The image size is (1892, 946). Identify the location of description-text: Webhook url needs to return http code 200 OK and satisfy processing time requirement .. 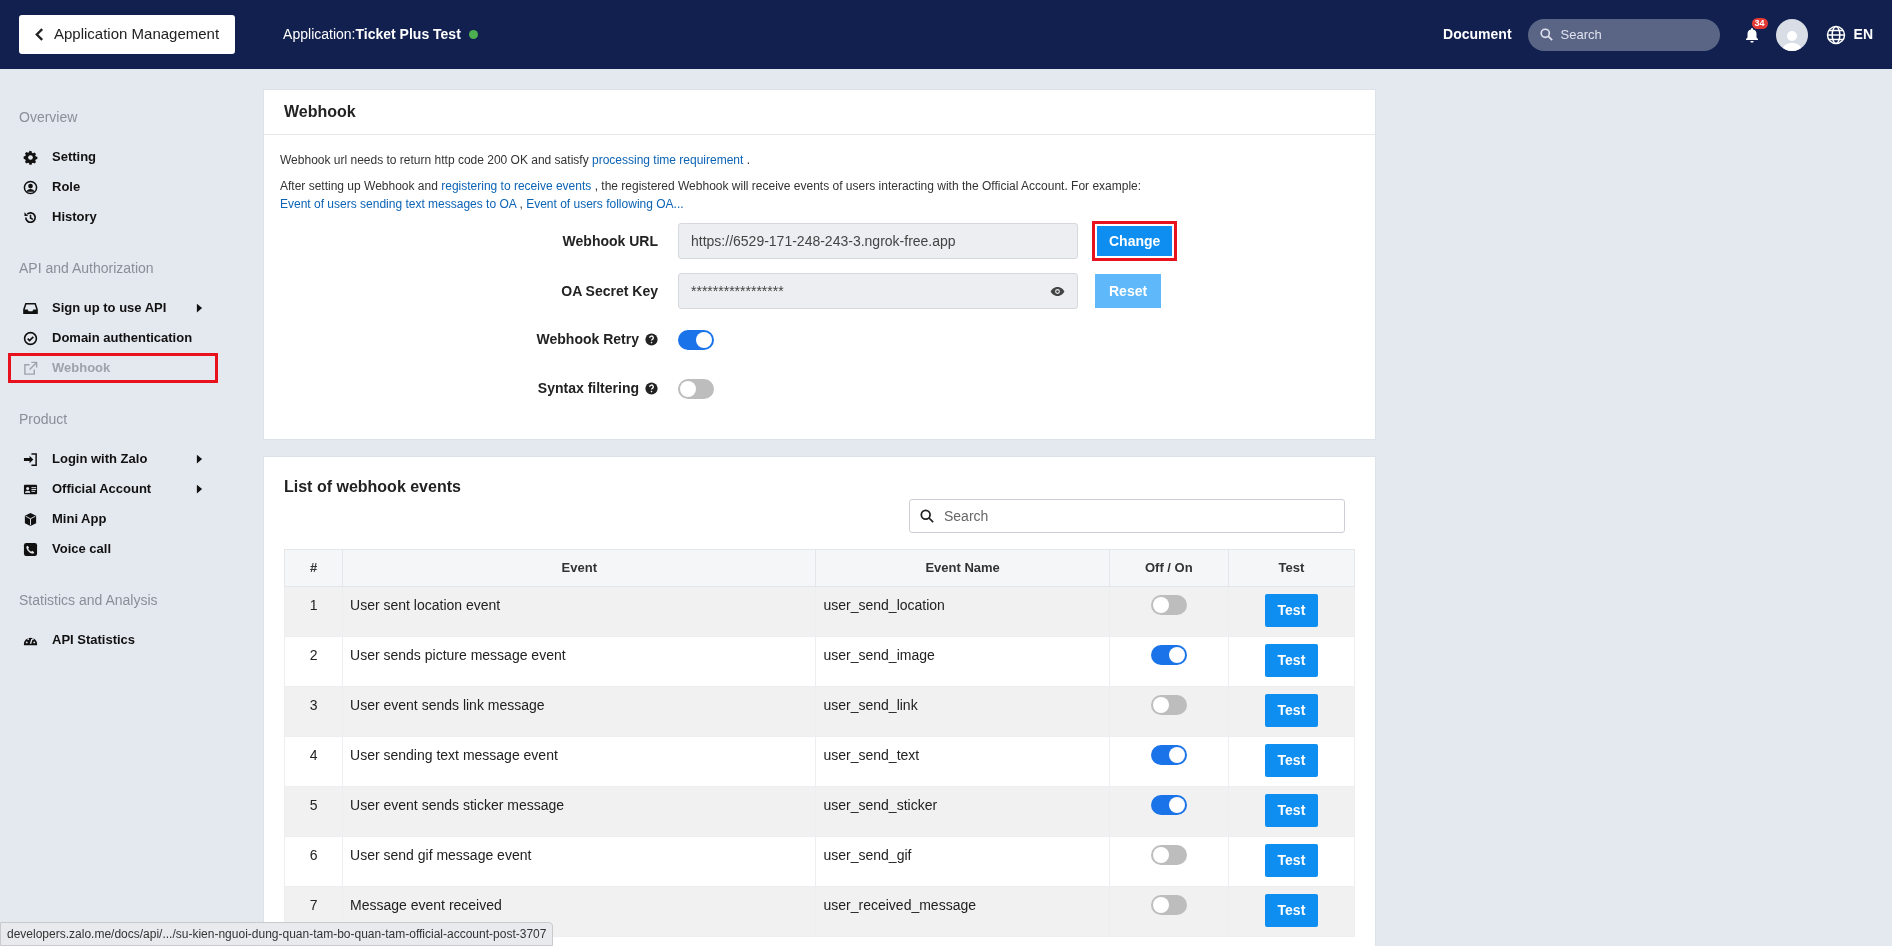
(516, 160).